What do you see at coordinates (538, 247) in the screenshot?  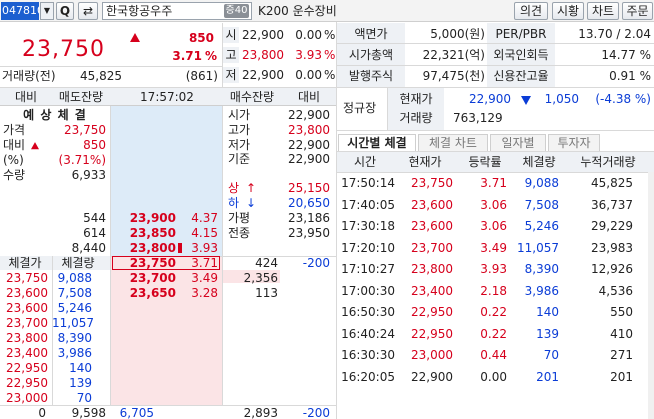 I see `row-qty: 11,057` at bounding box center [538, 247].